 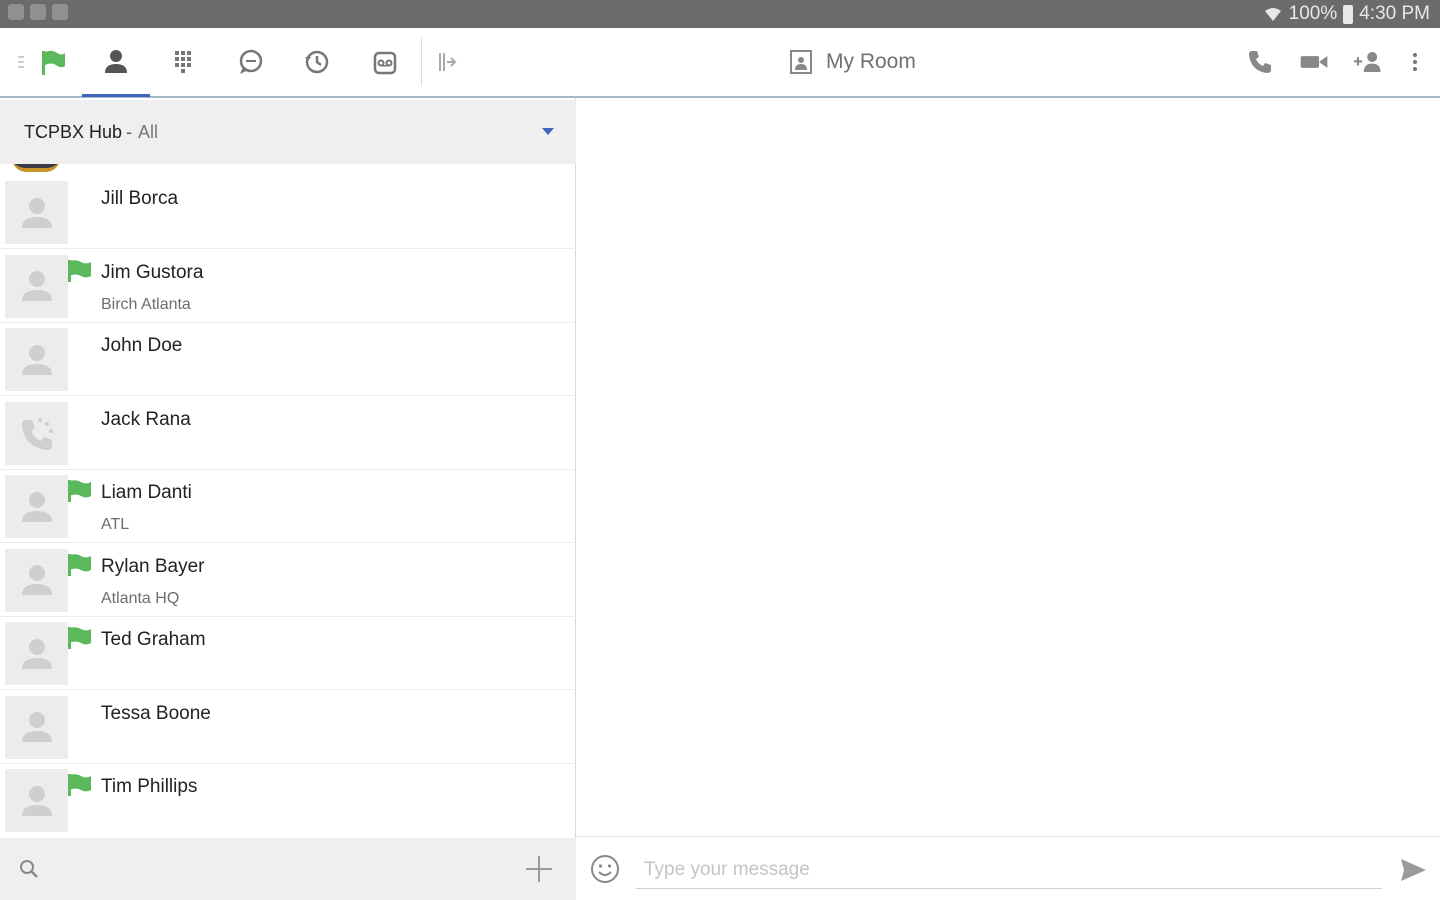 What do you see at coordinates (149, 786) in the screenshot?
I see `contact-name: Tim Phillips` at bounding box center [149, 786].